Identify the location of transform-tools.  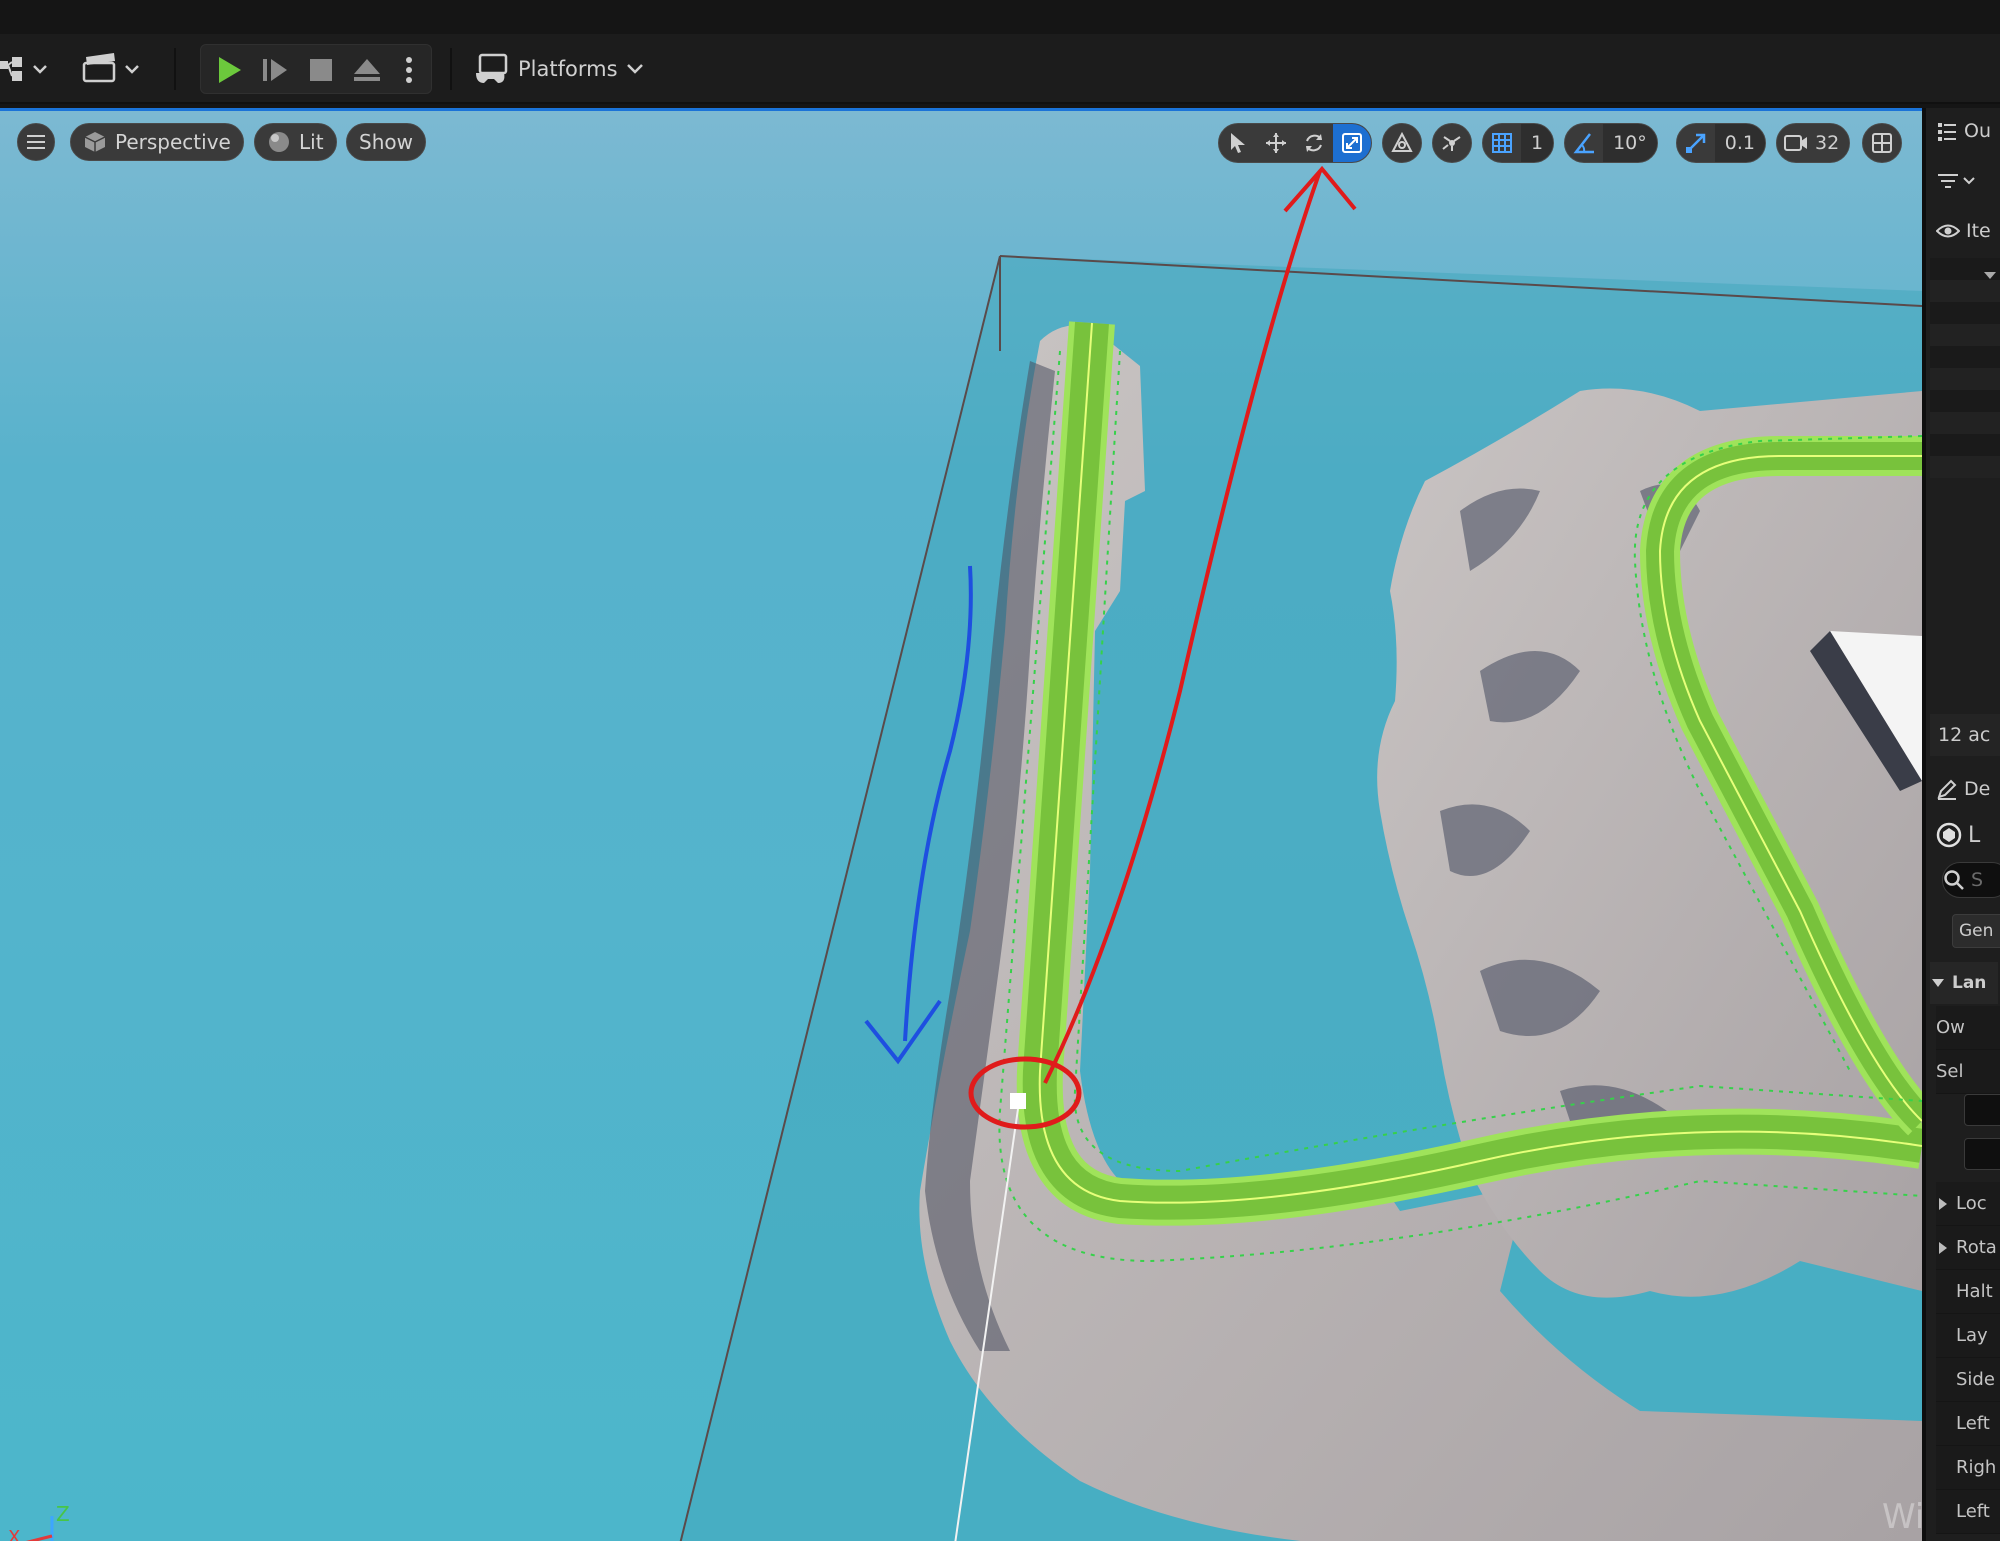
(1295, 143).